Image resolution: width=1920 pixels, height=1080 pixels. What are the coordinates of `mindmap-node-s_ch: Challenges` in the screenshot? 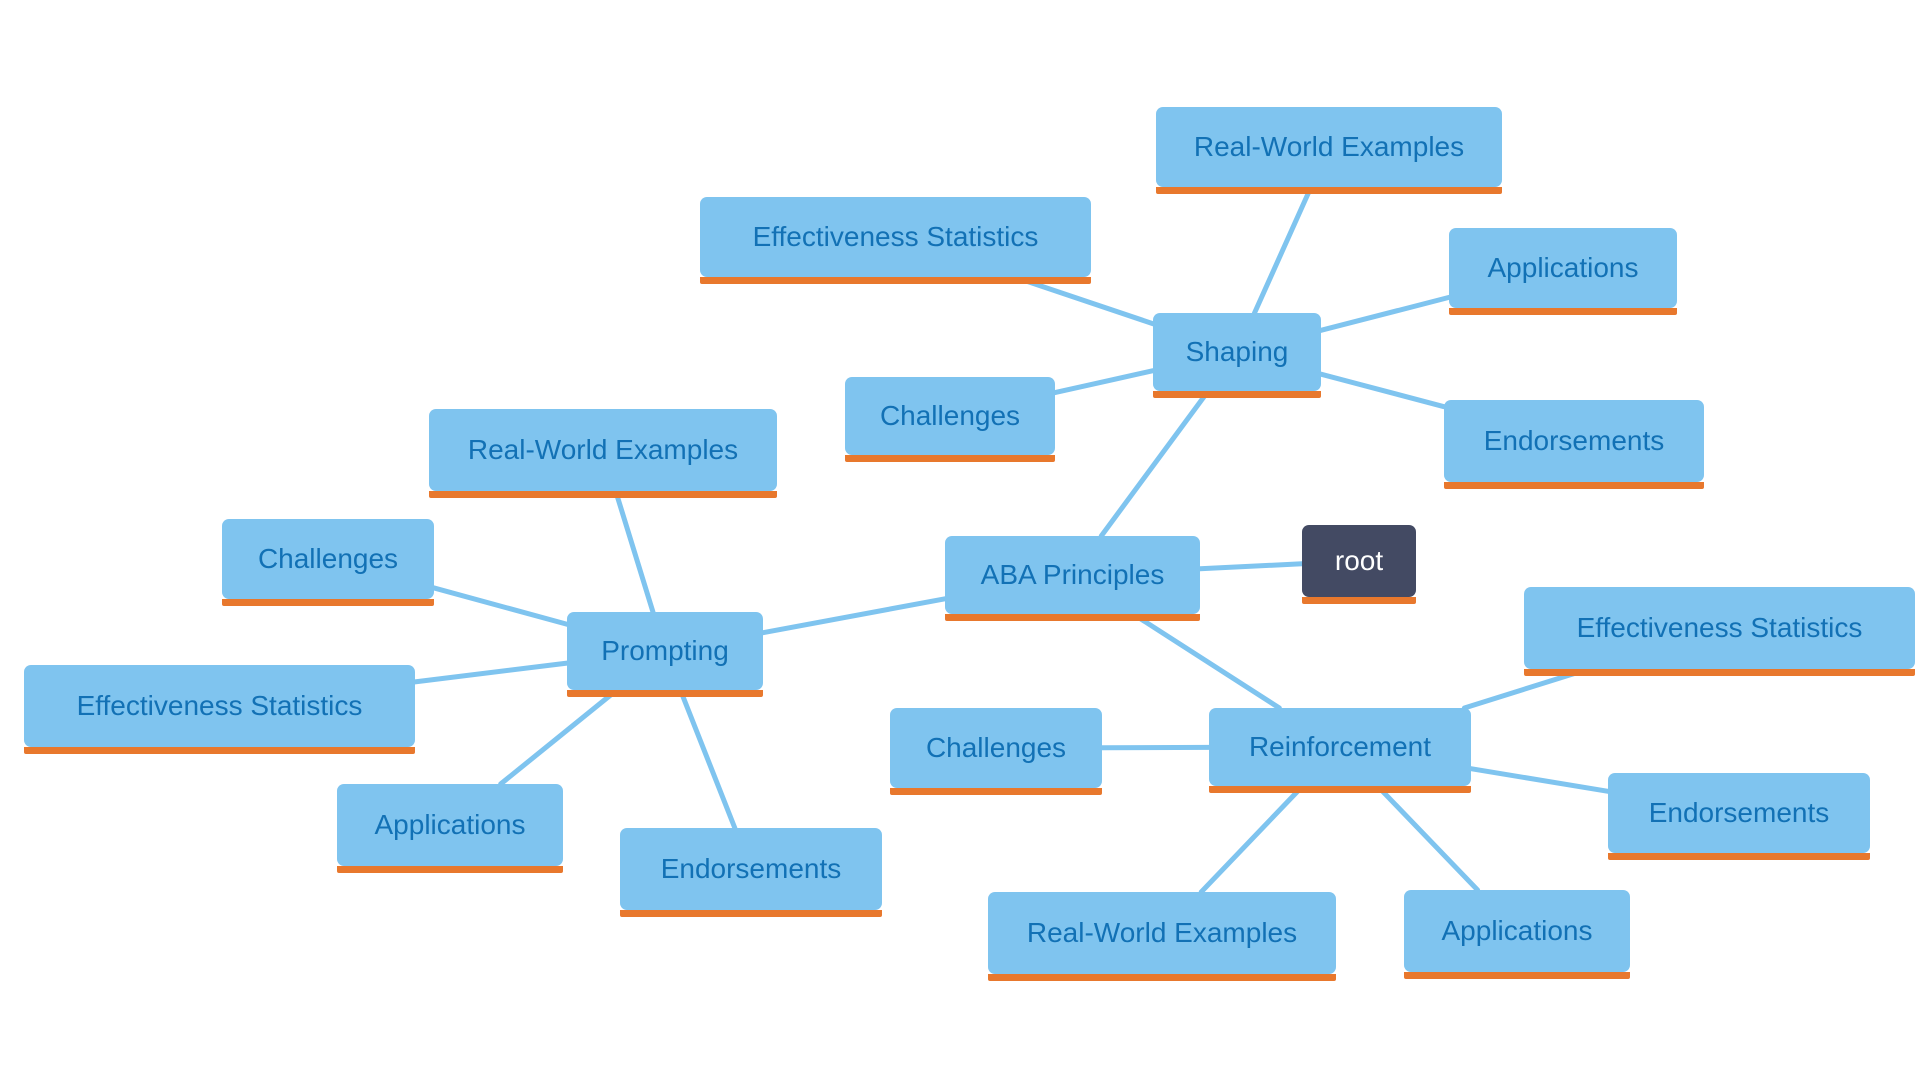 It's located at (950, 419).